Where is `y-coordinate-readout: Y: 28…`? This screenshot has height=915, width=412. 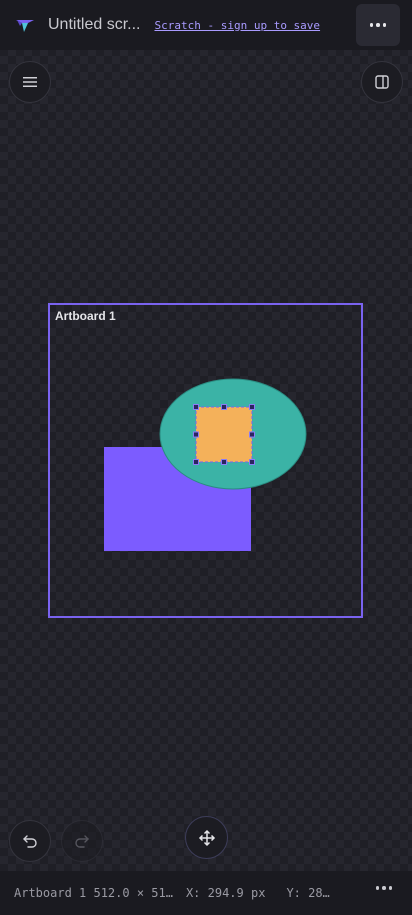 y-coordinate-readout: Y: 28… is located at coordinates (308, 893).